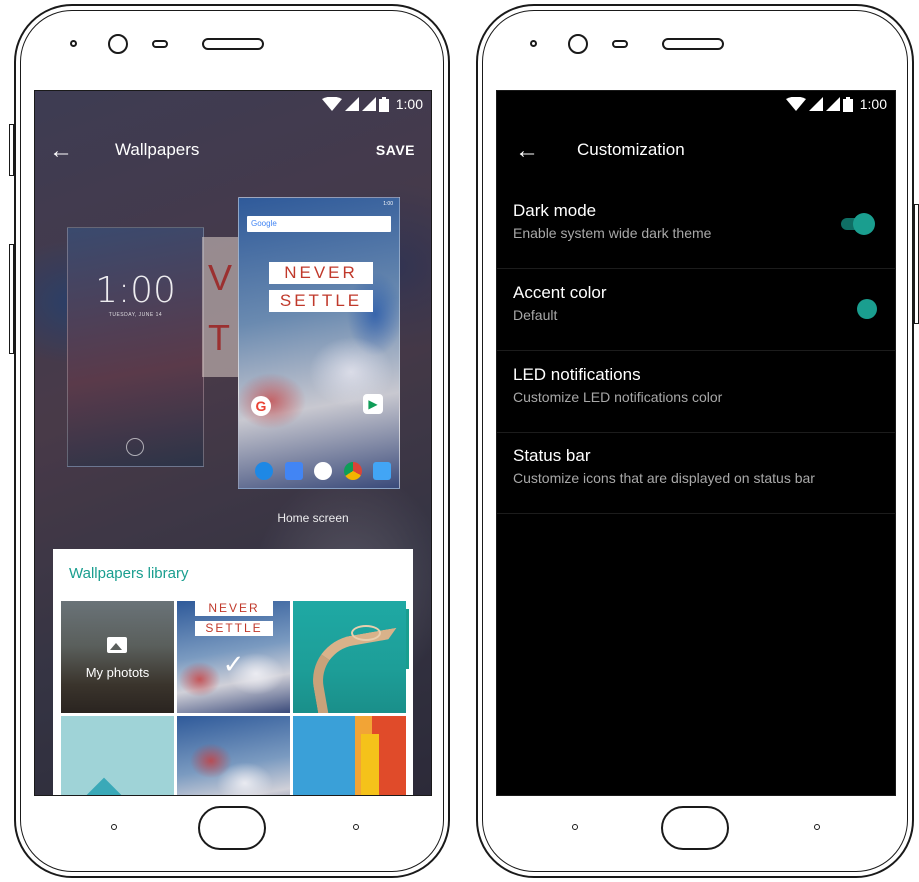 The height and width of the screenshot is (882, 919). What do you see at coordinates (319, 224) in the screenshot?
I see `google-search-bar: Google` at bounding box center [319, 224].